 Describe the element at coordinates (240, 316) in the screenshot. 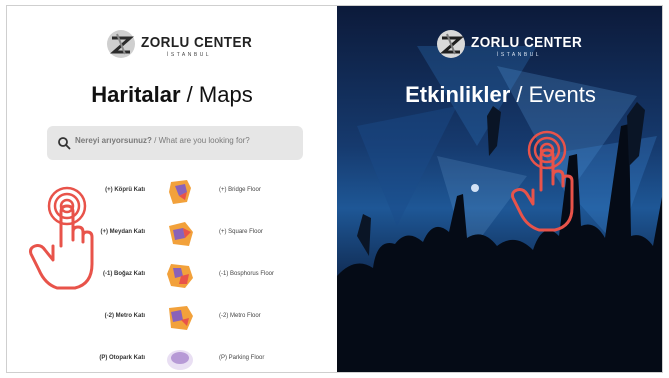

I see `floor-label-en: (-2) Metro Floor` at that location.